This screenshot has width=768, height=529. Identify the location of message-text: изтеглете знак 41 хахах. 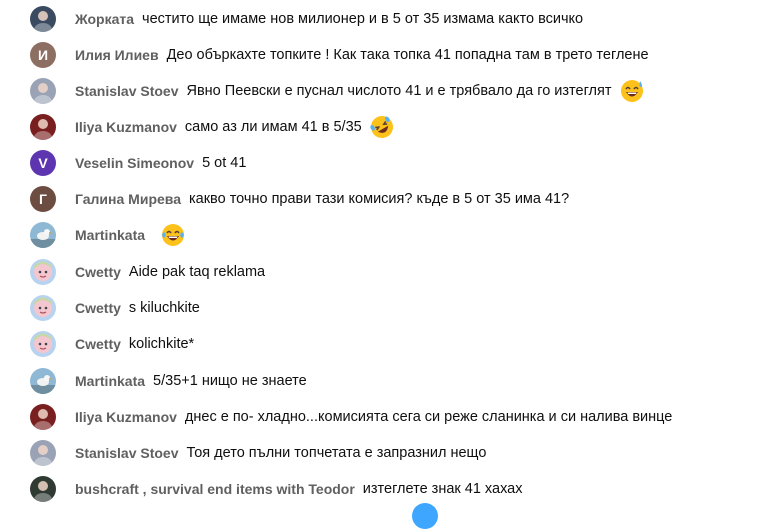
(442, 489).